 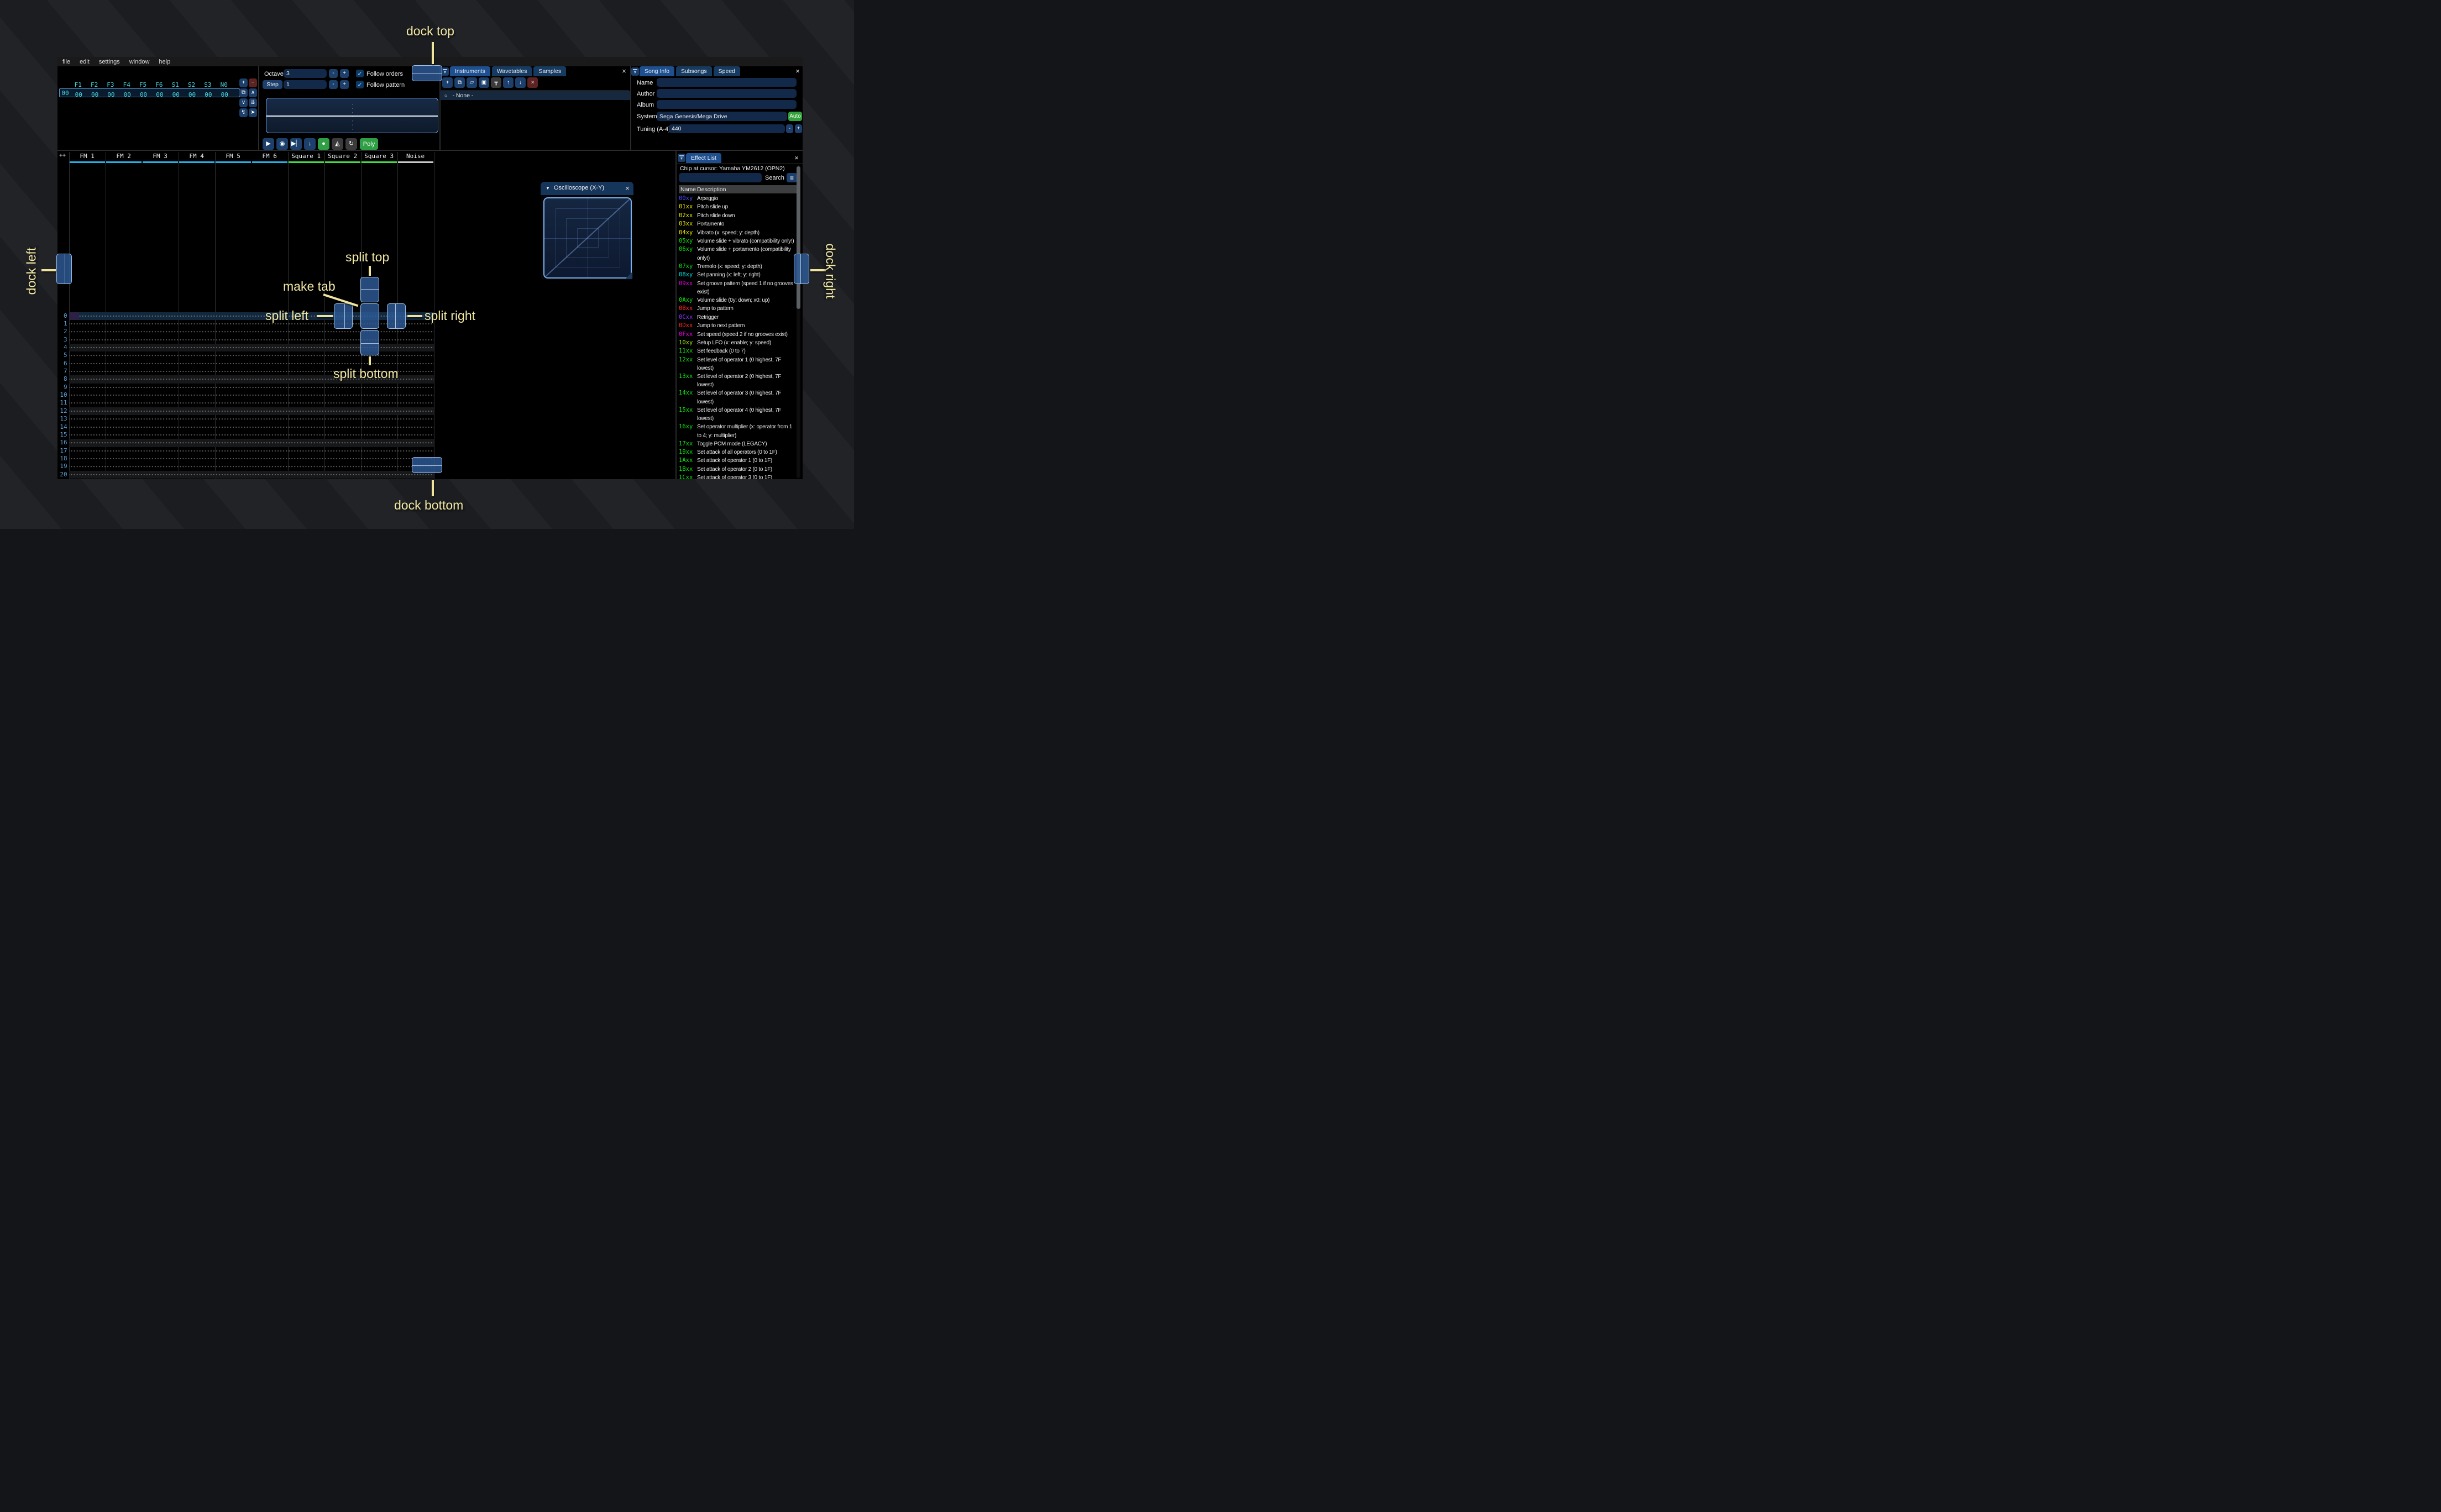 What do you see at coordinates (253, 113) in the screenshot?
I see `orders-toolbar-button: ➤` at bounding box center [253, 113].